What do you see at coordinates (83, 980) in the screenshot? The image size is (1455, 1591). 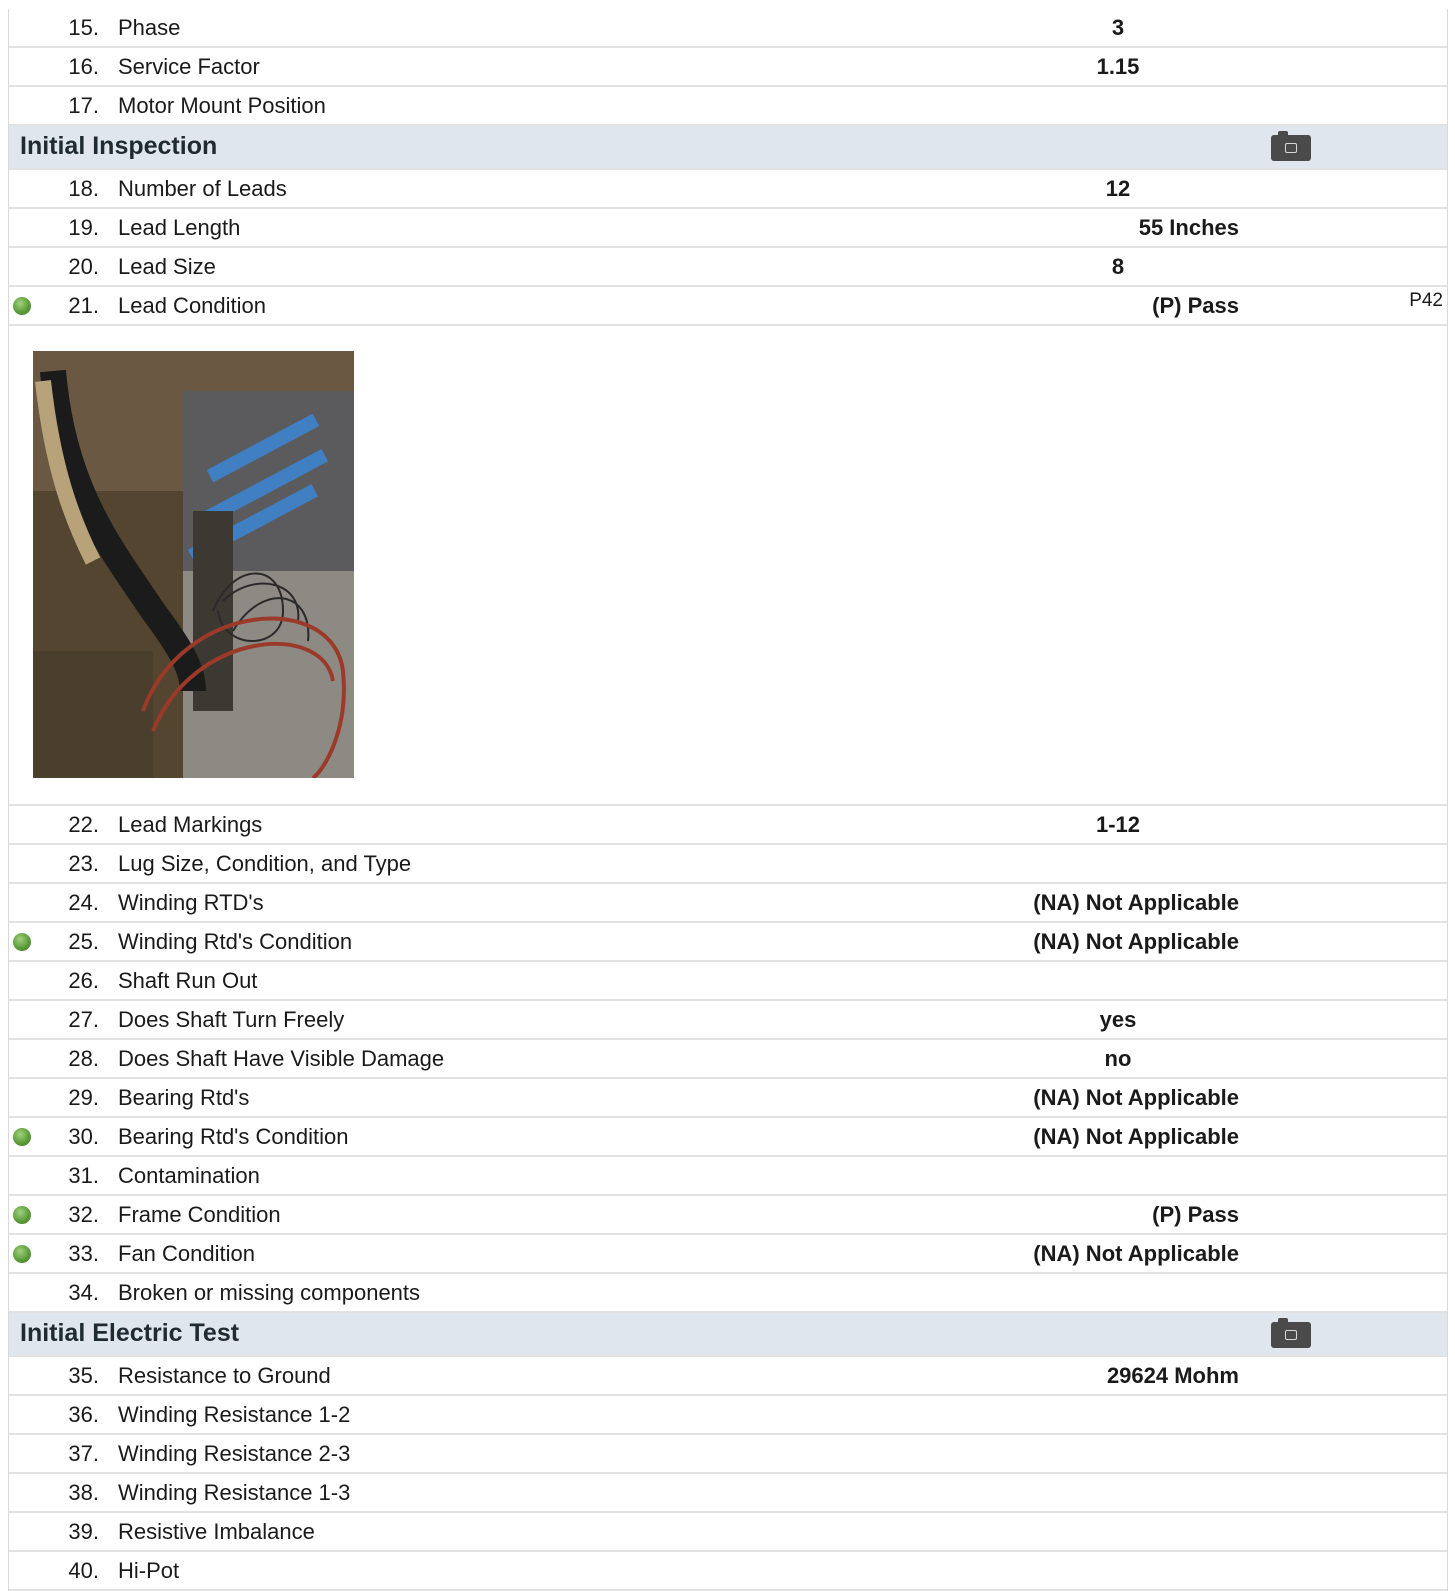 I see `item-number: 26.` at bounding box center [83, 980].